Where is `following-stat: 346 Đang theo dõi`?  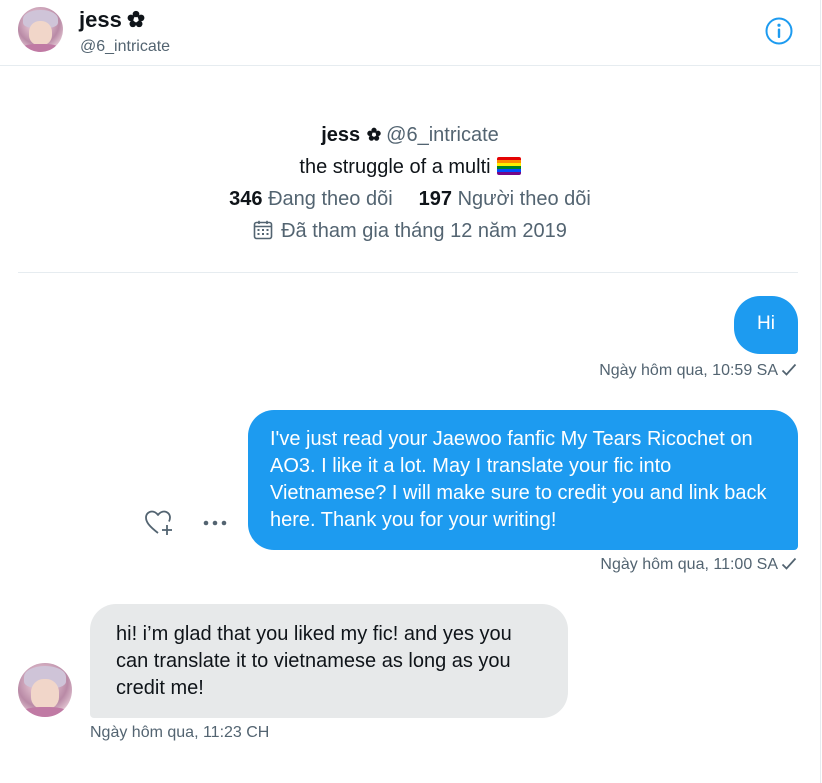 following-stat: 346 Đang theo dõi is located at coordinates (310, 199).